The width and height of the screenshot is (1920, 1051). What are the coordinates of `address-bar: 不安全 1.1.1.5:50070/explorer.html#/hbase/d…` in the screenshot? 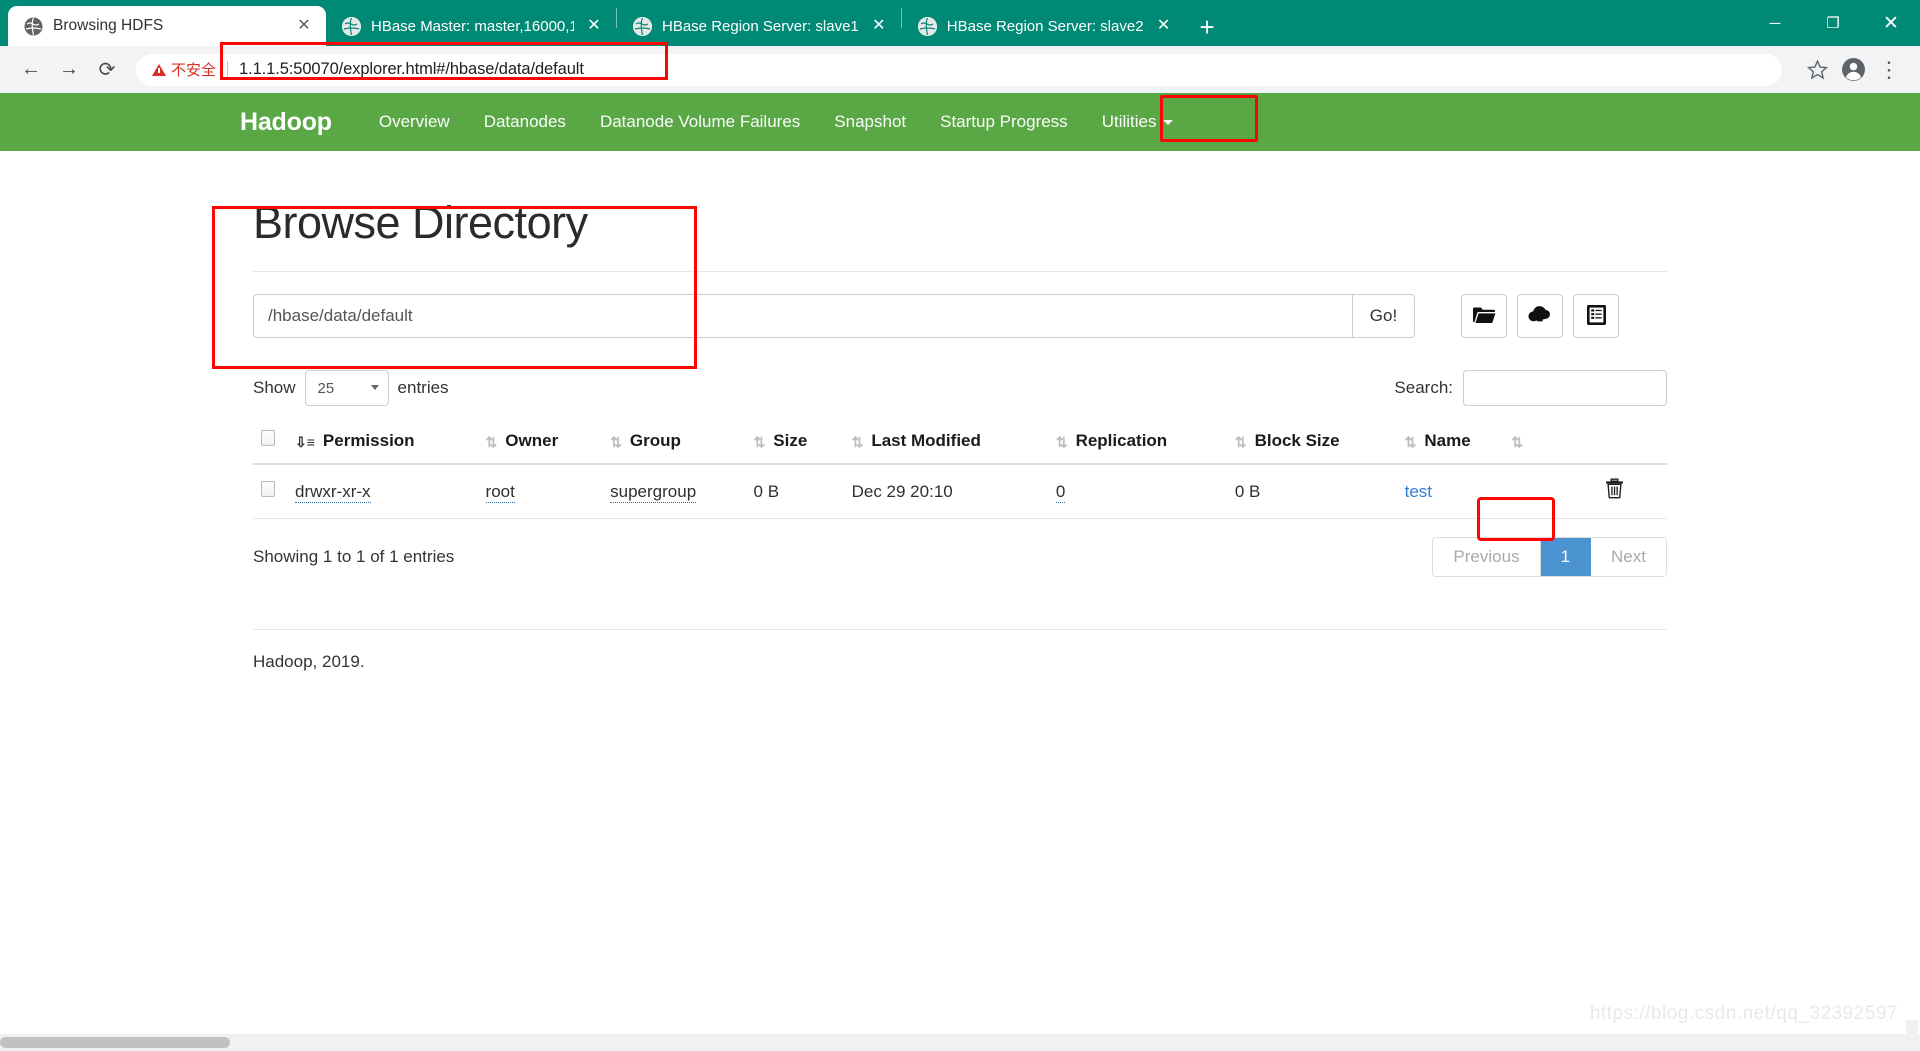 It's located at (959, 69).